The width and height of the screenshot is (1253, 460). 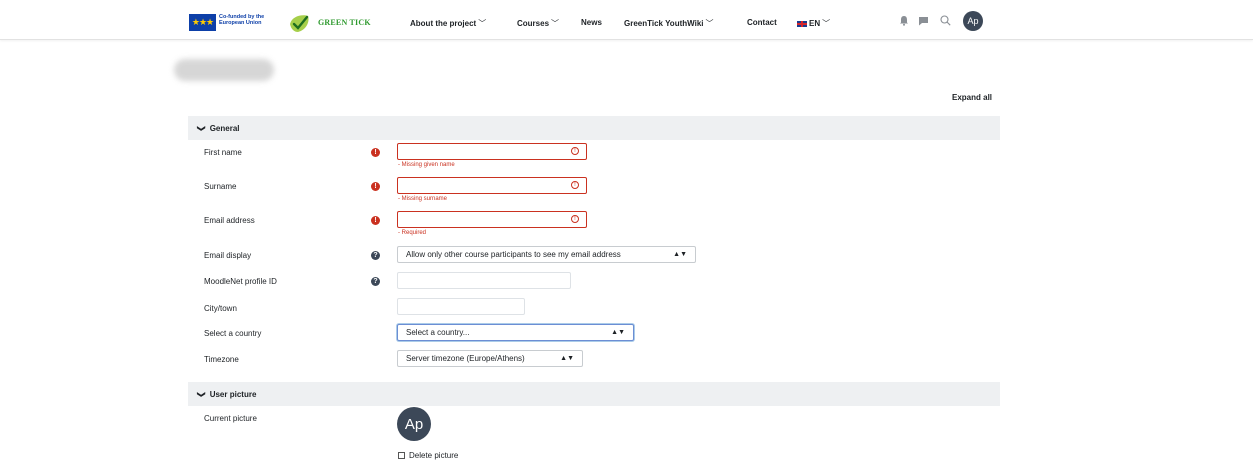 I want to click on city-label: City/town, so click(x=220, y=308).